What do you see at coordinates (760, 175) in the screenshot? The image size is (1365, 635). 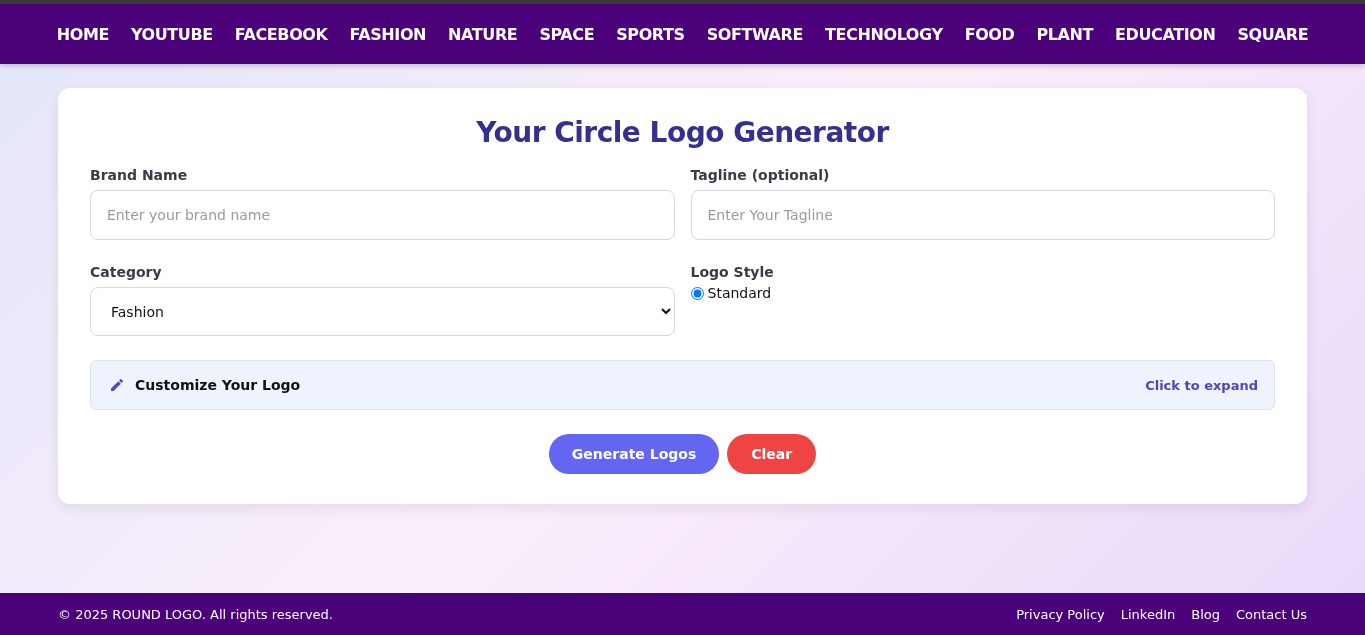 I see `field-label: Tagline (optional)` at bounding box center [760, 175].